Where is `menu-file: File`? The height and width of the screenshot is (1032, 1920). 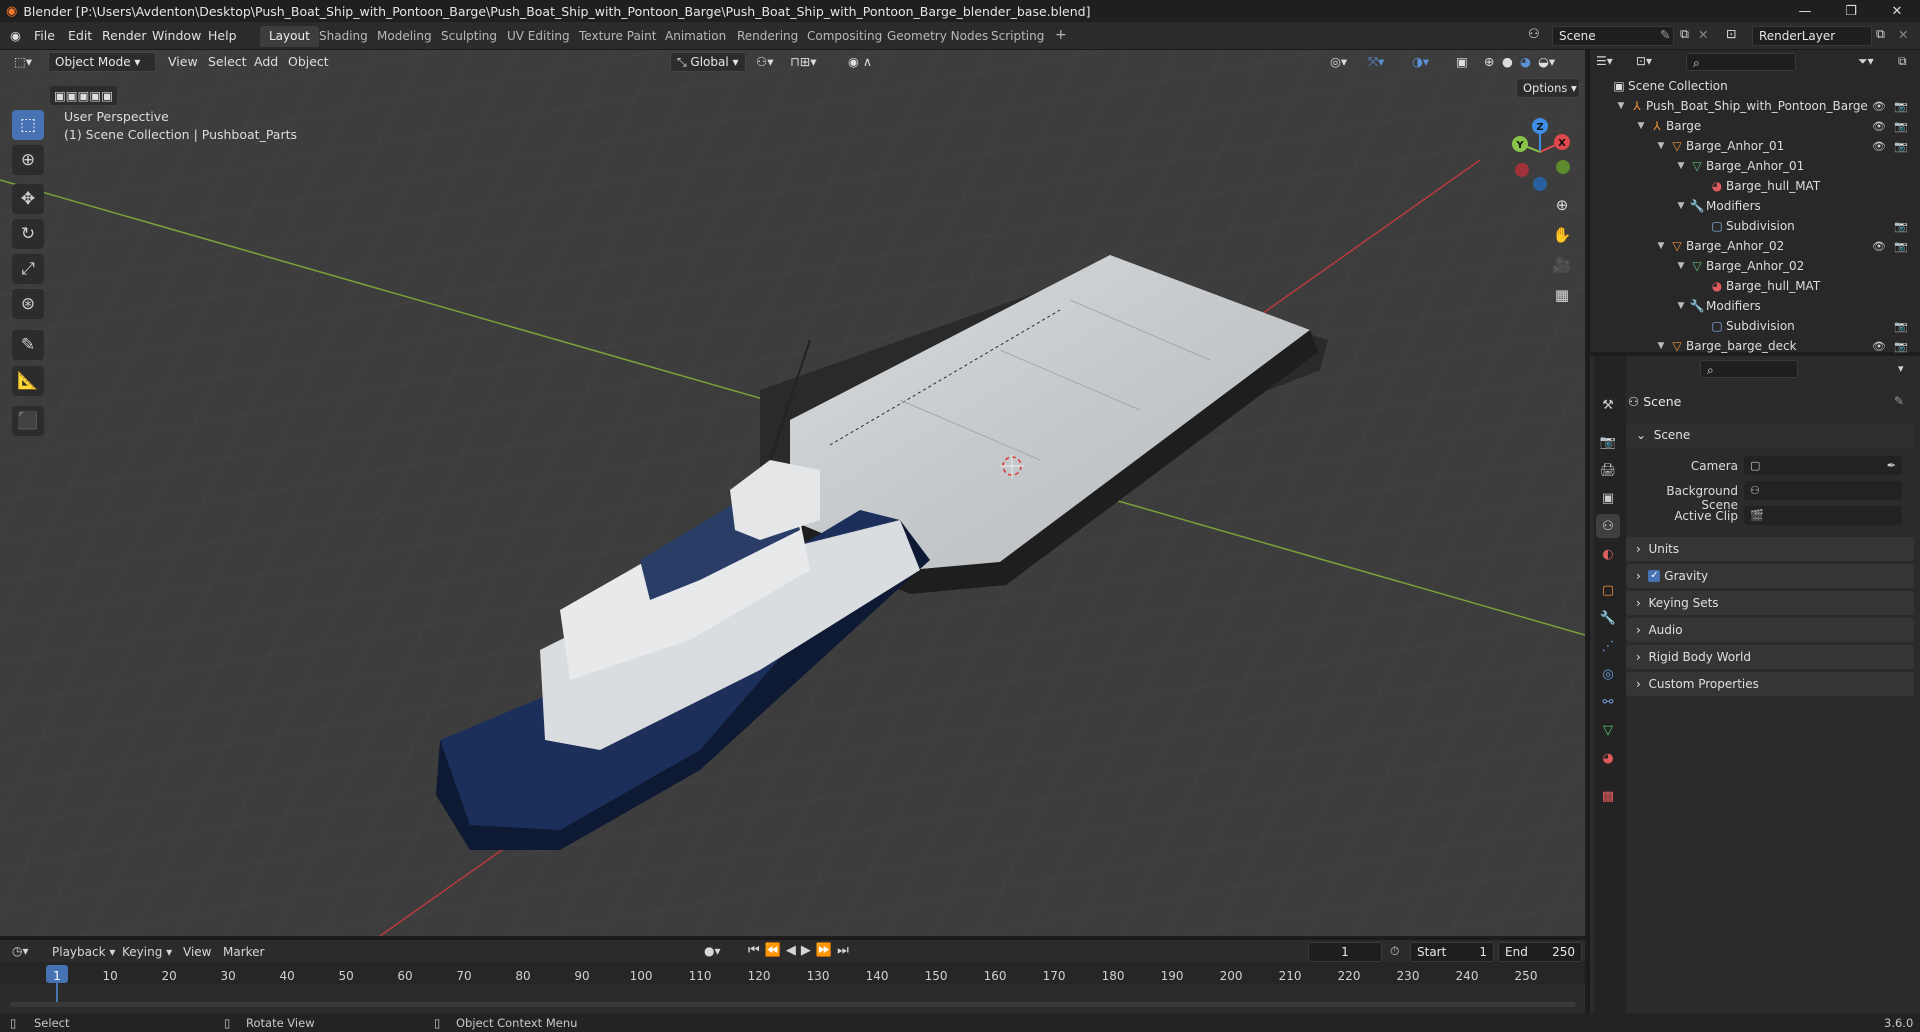 menu-file: File is located at coordinates (44, 35).